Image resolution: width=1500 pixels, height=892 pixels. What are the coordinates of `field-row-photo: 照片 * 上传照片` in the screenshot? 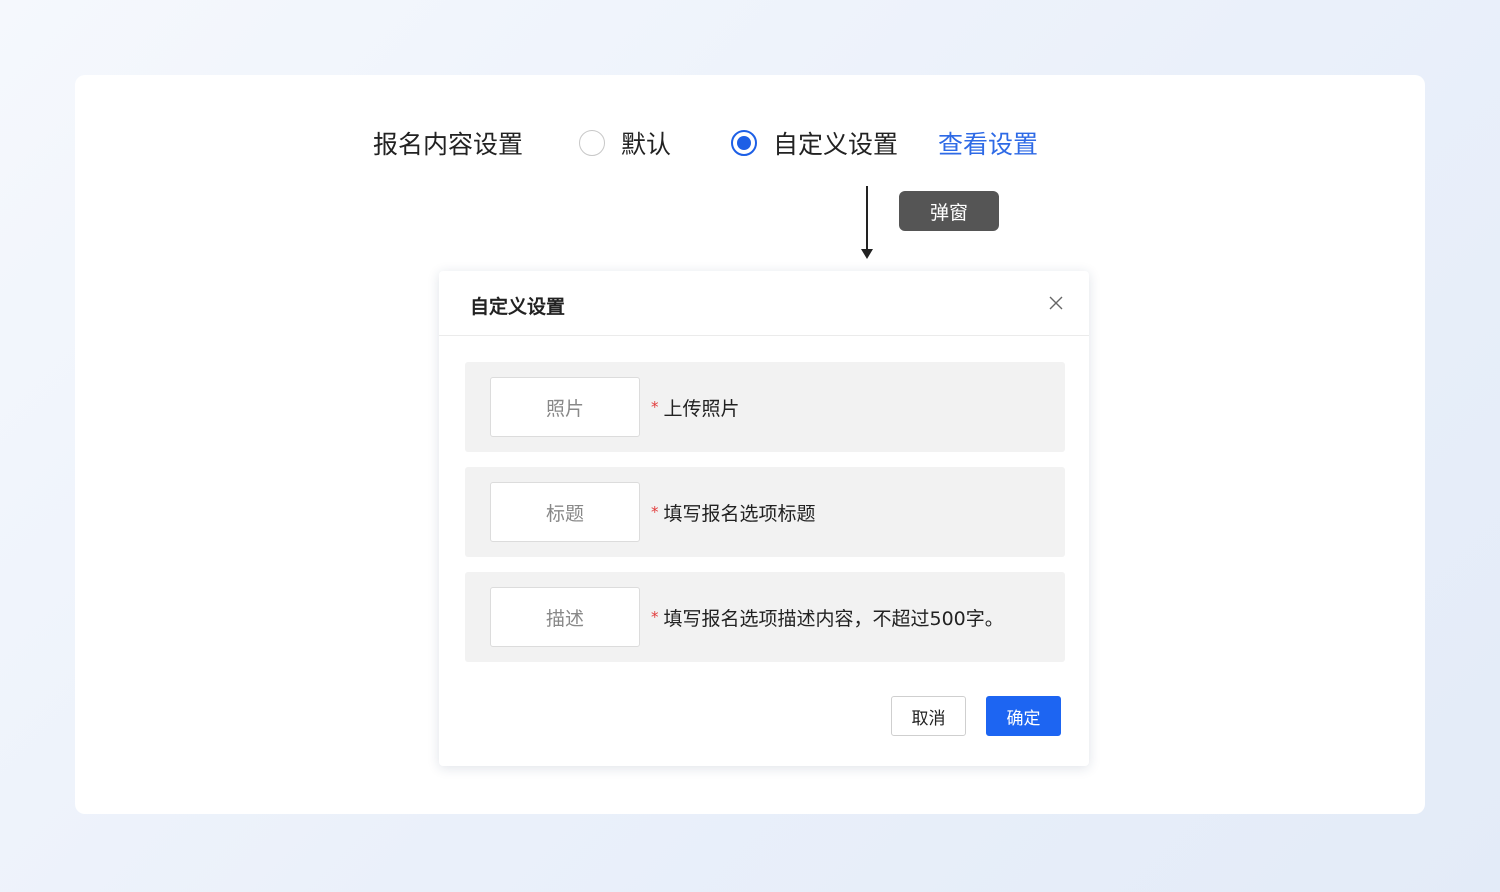 It's located at (765, 407).